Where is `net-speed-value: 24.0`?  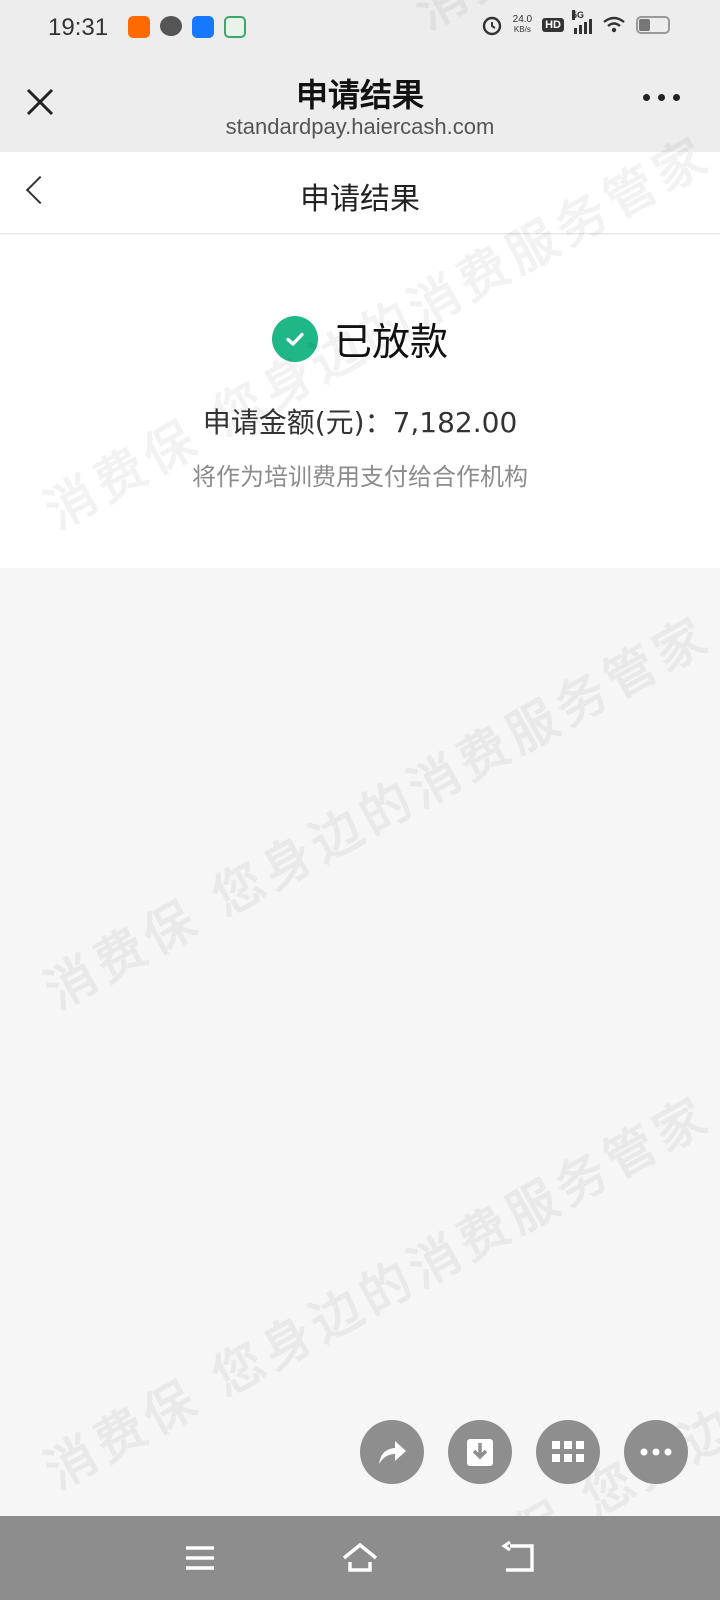 net-speed-value: 24.0 is located at coordinates (522, 19).